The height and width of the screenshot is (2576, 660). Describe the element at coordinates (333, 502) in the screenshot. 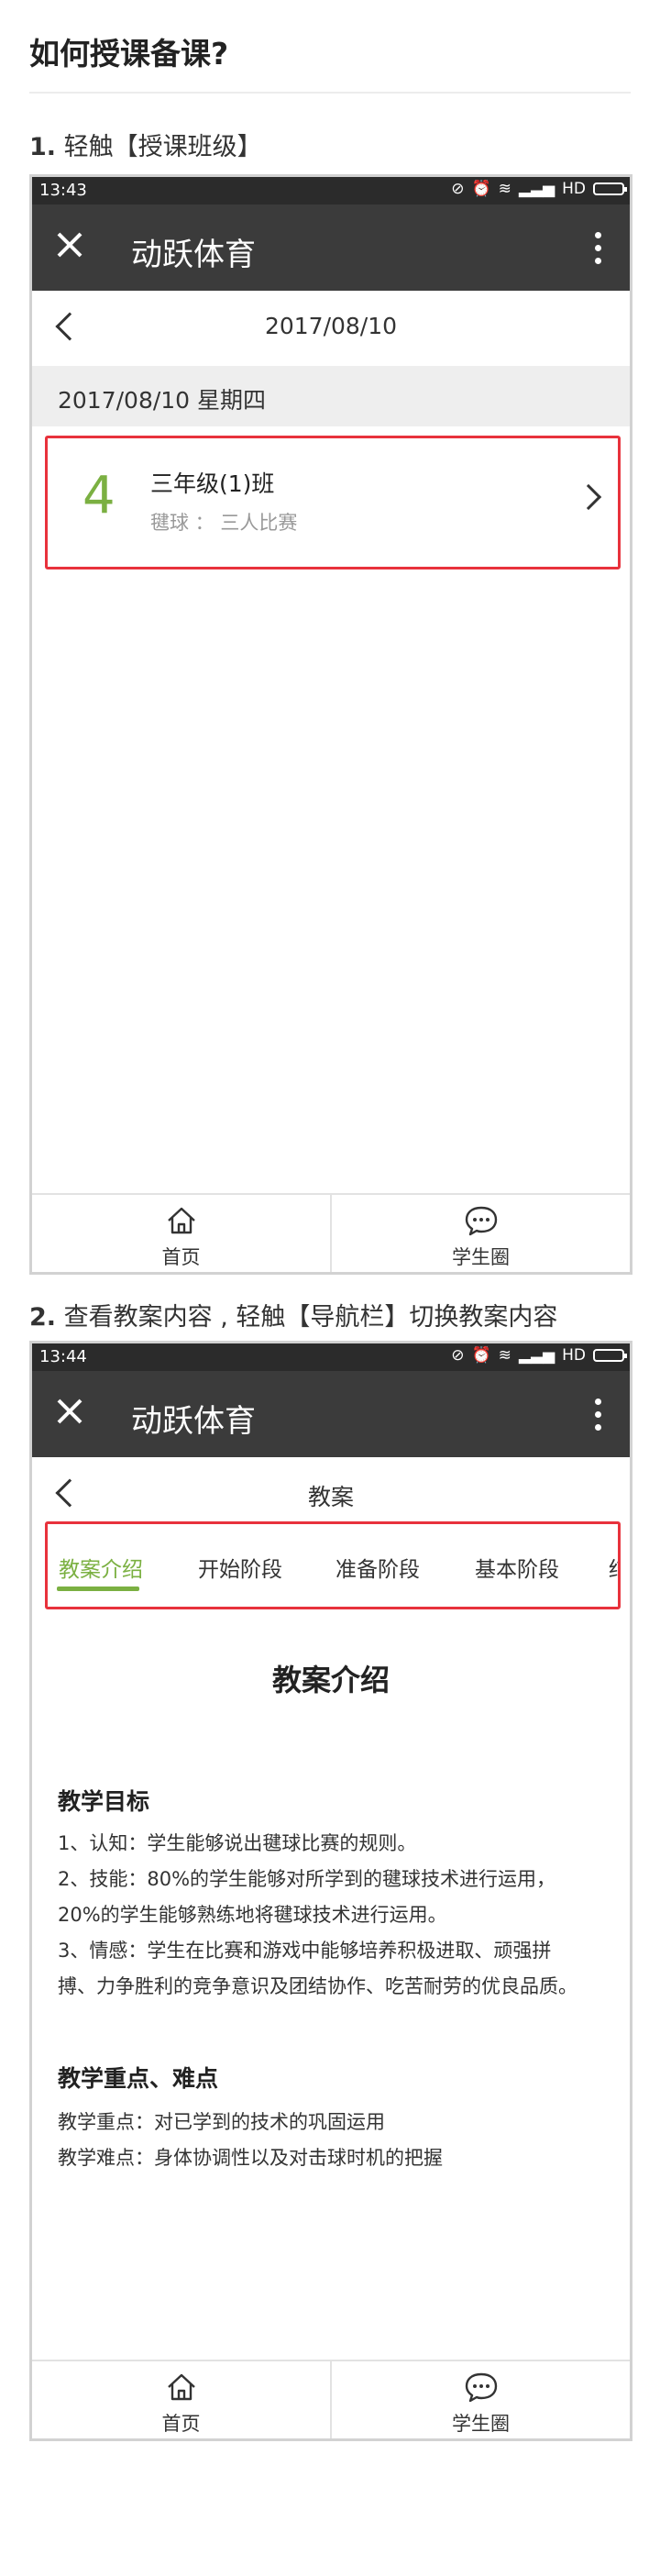

I see `class-list-item: 4 三年级(1)班 毽球 ： 三人比赛` at that location.